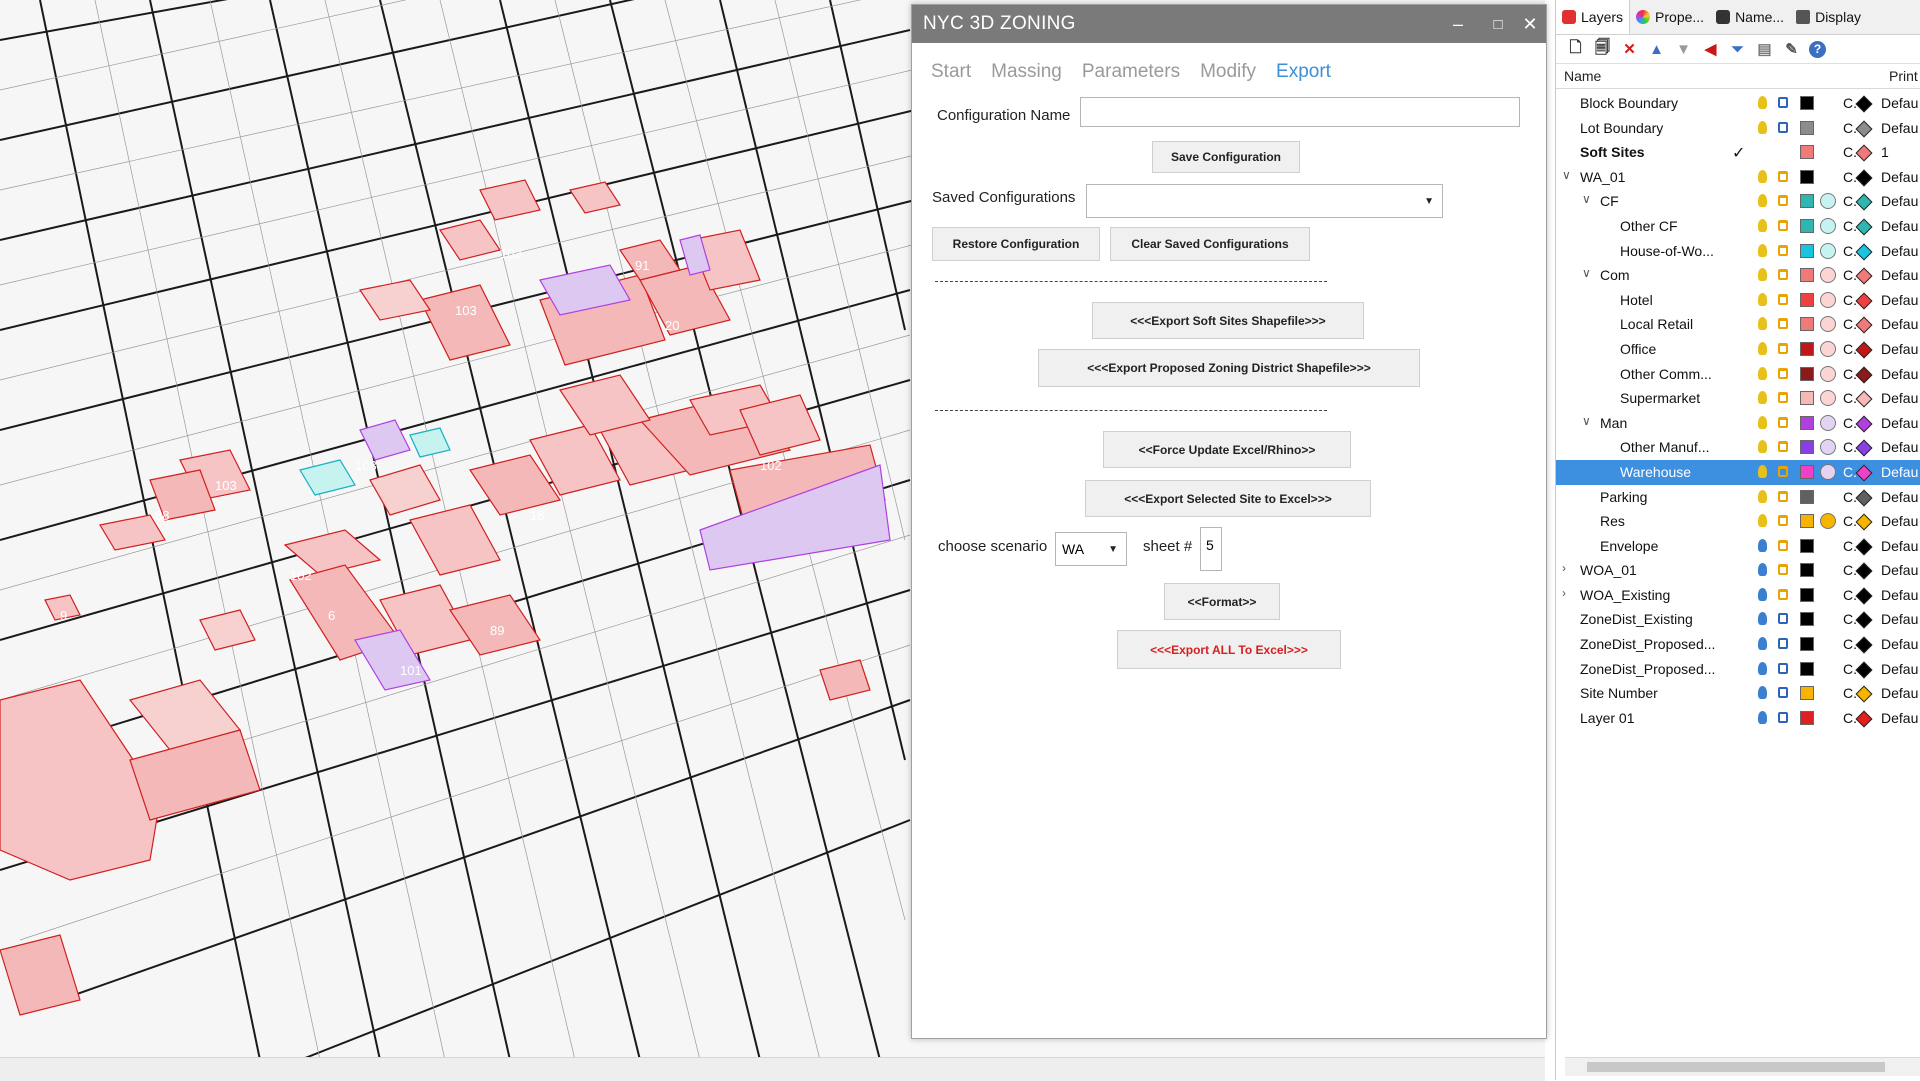 The width and height of the screenshot is (1920, 1081). What do you see at coordinates (1228, 498) in the screenshot?
I see `export-selected-site-button: <<<Export Selected Site to Excel>>>` at bounding box center [1228, 498].